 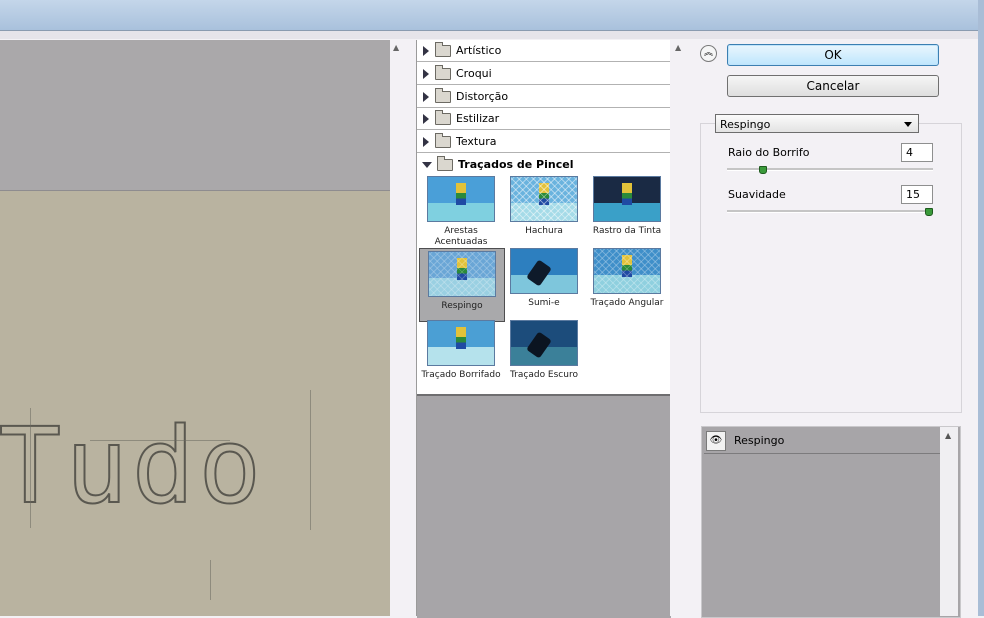 I want to click on filter-label: Rastro da Tinta, so click(x=627, y=231).